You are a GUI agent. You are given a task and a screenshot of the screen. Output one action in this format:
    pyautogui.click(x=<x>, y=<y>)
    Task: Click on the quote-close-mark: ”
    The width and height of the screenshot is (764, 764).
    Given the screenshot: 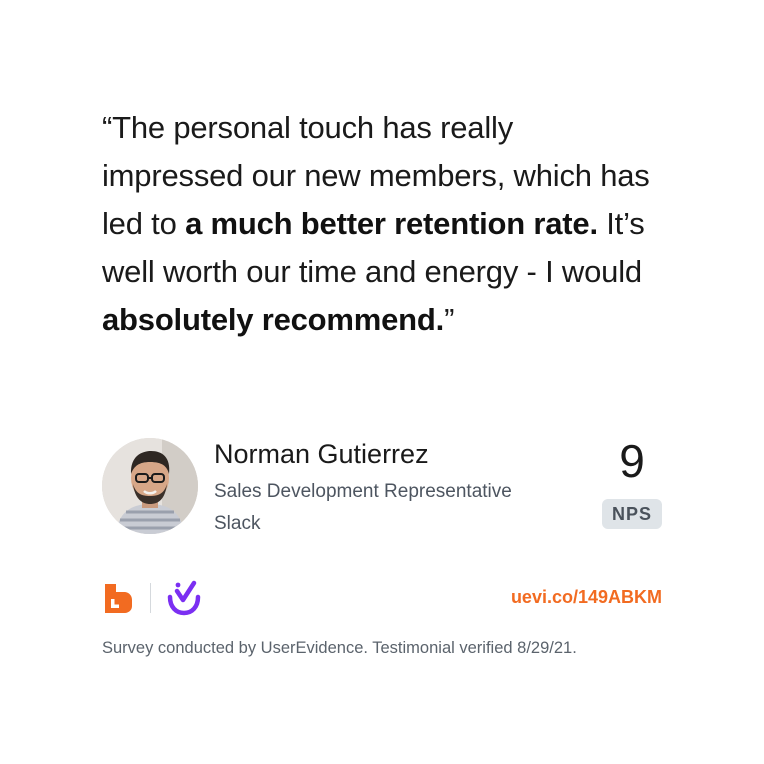 What is the action you would take?
    pyautogui.click(x=449, y=319)
    